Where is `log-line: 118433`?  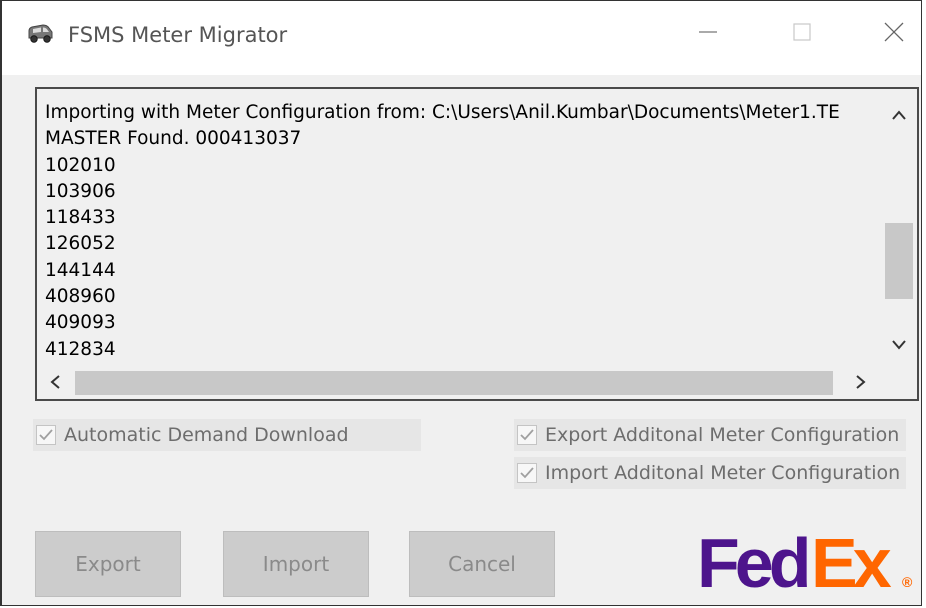
log-line: 118433 is located at coordinates (80, 218).